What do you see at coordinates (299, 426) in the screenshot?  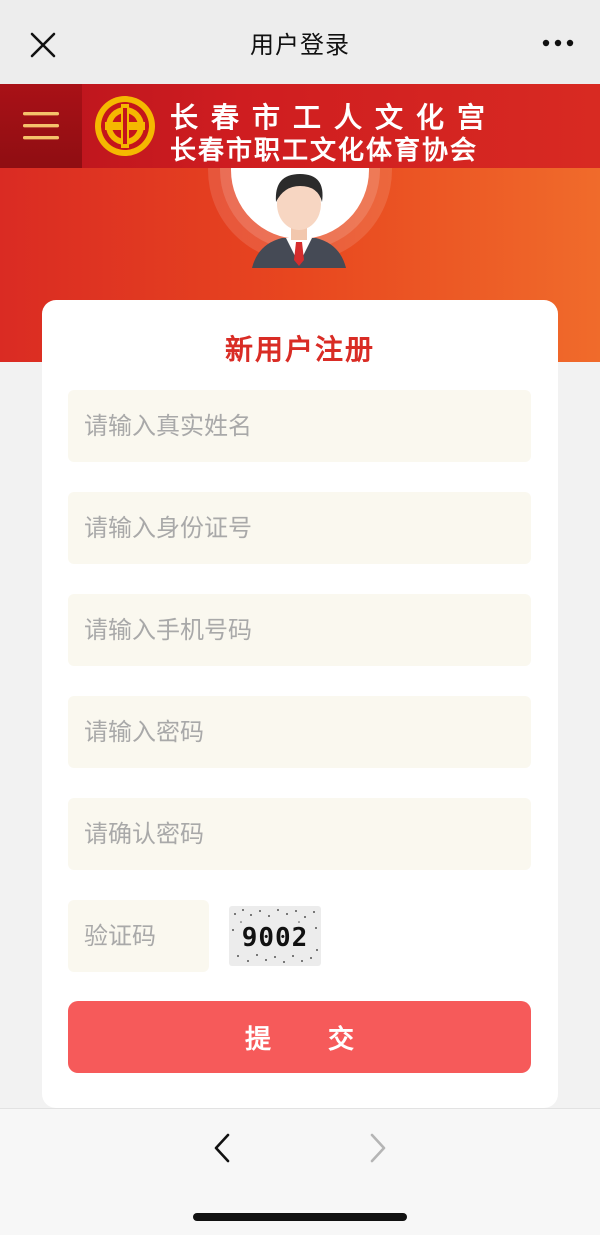 I see `real-name-input` at bounding box center [299, 426].